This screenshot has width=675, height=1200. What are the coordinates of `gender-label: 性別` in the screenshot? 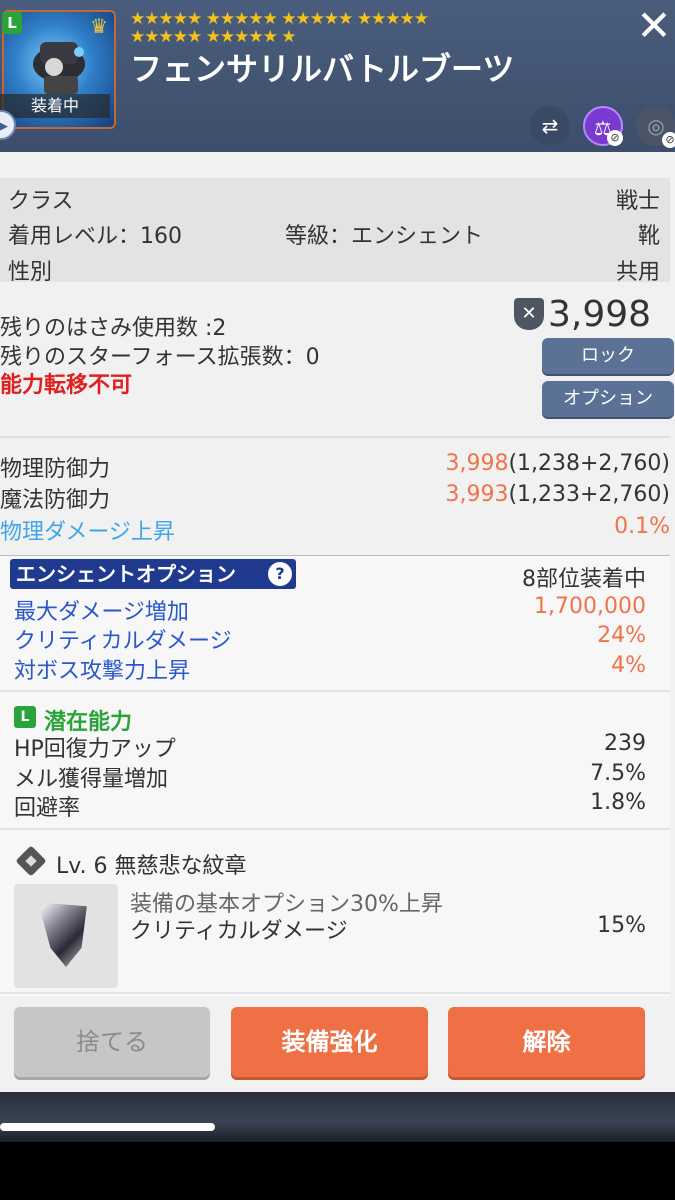 It's located at (30, 272).